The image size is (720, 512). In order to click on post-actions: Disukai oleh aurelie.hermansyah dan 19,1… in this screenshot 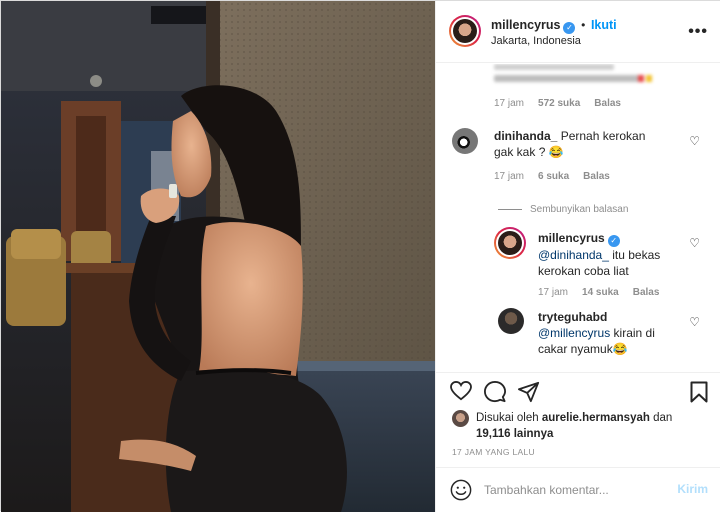, I will do `click(578, 419)`.